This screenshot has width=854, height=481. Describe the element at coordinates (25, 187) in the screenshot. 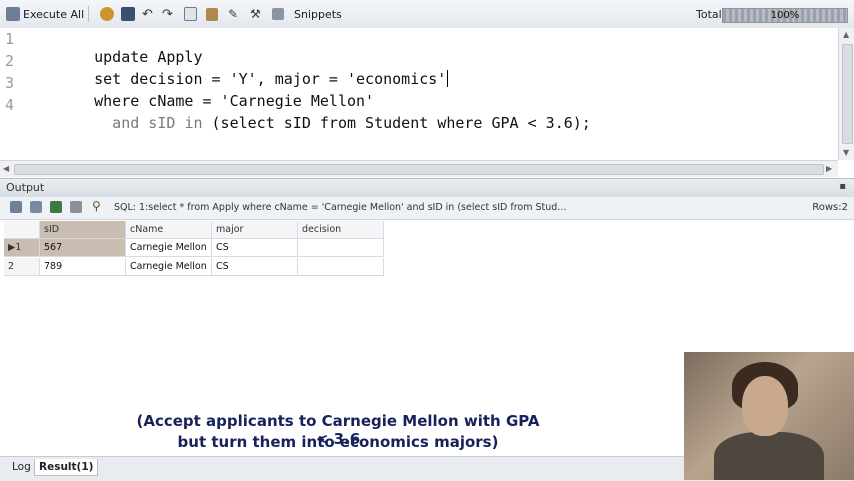

I see `output-title: Output` at that location.